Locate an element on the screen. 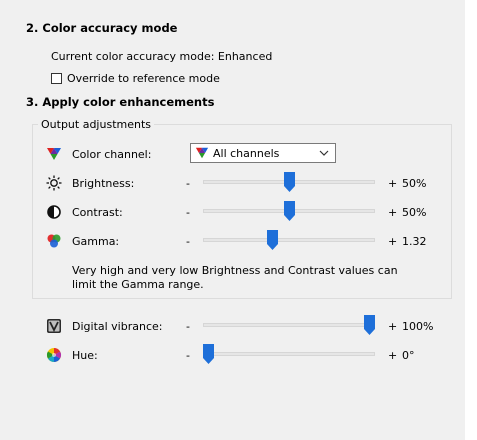 This screenshot has width=477, height=440. hue-decrease: - is located at coordinates (188, 355).